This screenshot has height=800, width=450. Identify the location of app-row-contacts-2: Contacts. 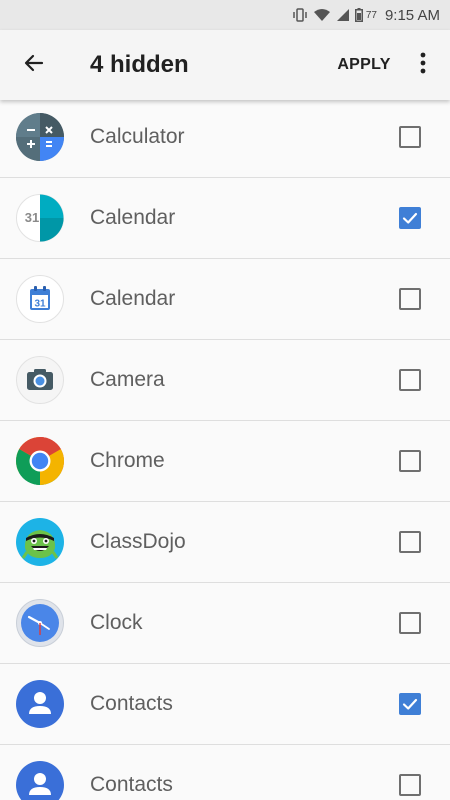
(225, 772).